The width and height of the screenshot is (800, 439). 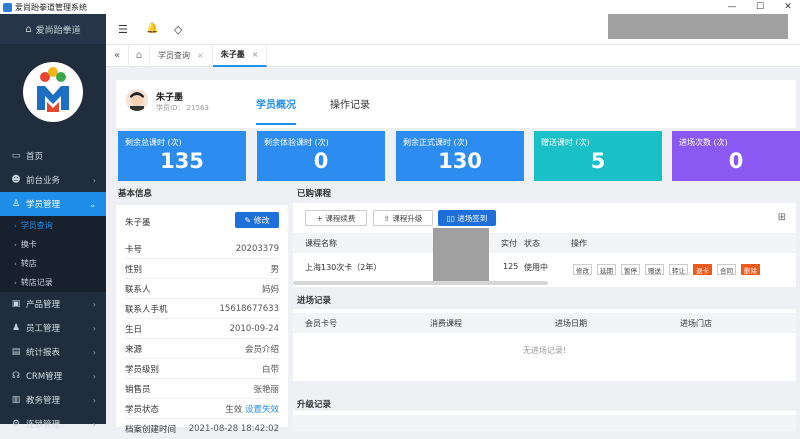 What do you see at coordinates (696, 323) in the screenshot?
I see `col-entry-store: 进场门店` at bounding box center [696, 323].